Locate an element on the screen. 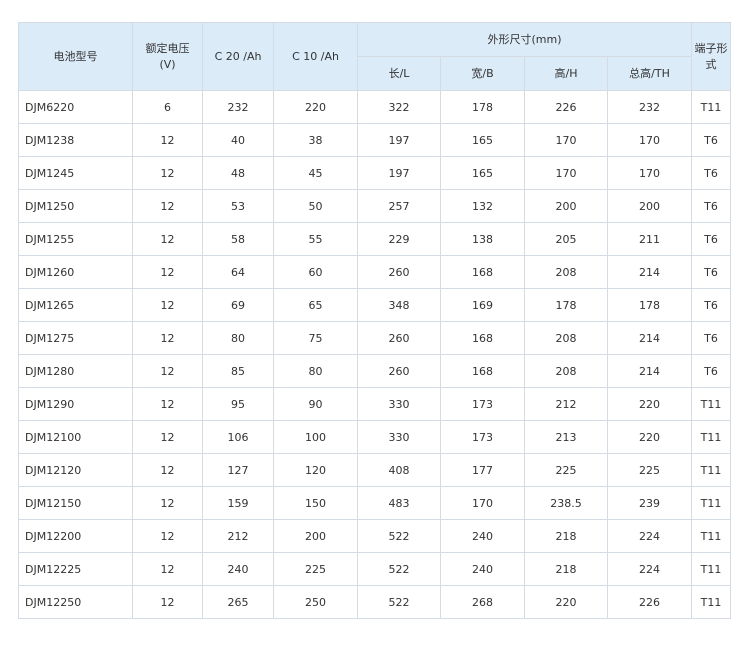 This screenshot has width=750, height=650. cell-height: 170 is located at coordinates (566, 140).